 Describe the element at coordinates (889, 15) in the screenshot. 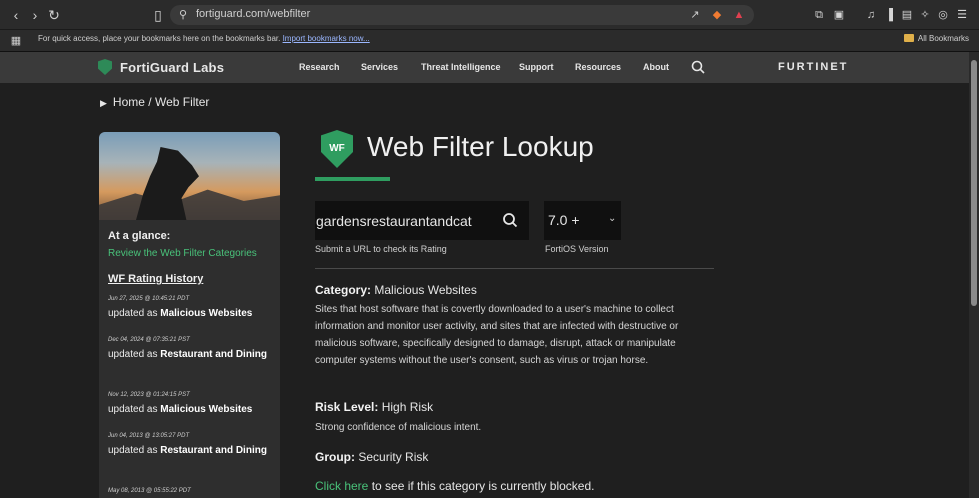

I see `sidebar-toggle-icon: ▐` at that location.